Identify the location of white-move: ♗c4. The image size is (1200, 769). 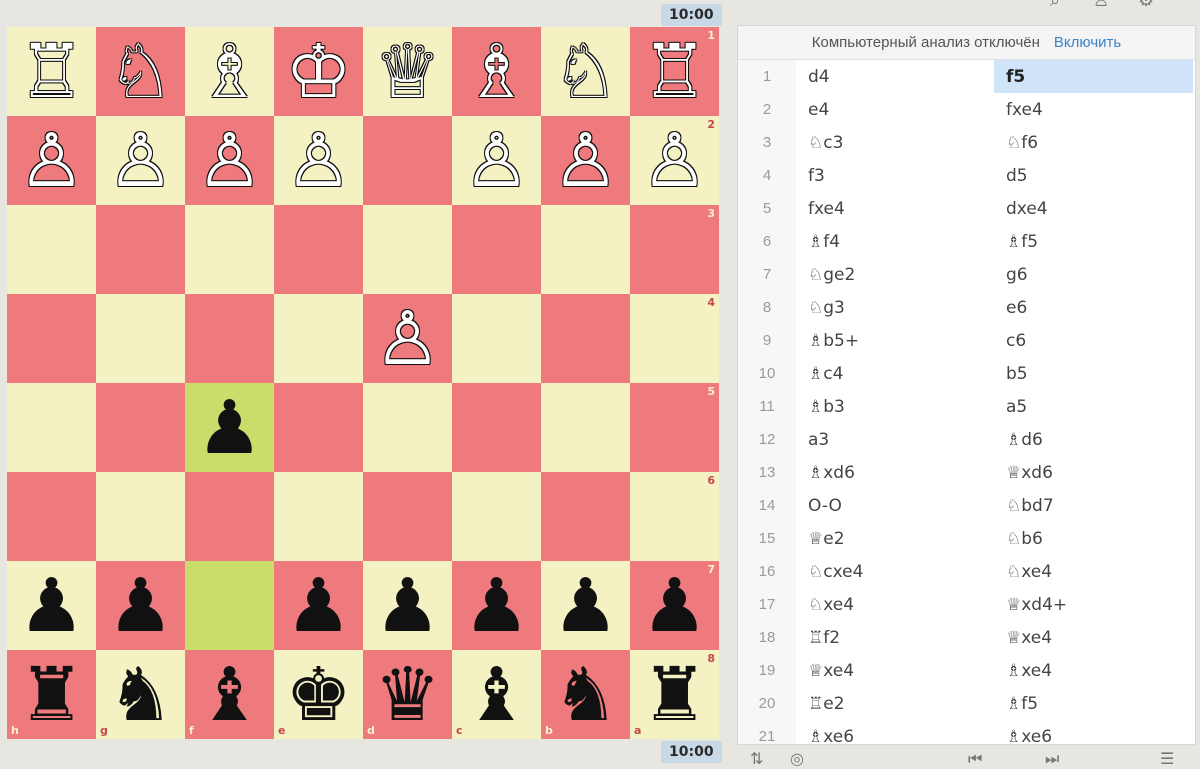
(895, 373).